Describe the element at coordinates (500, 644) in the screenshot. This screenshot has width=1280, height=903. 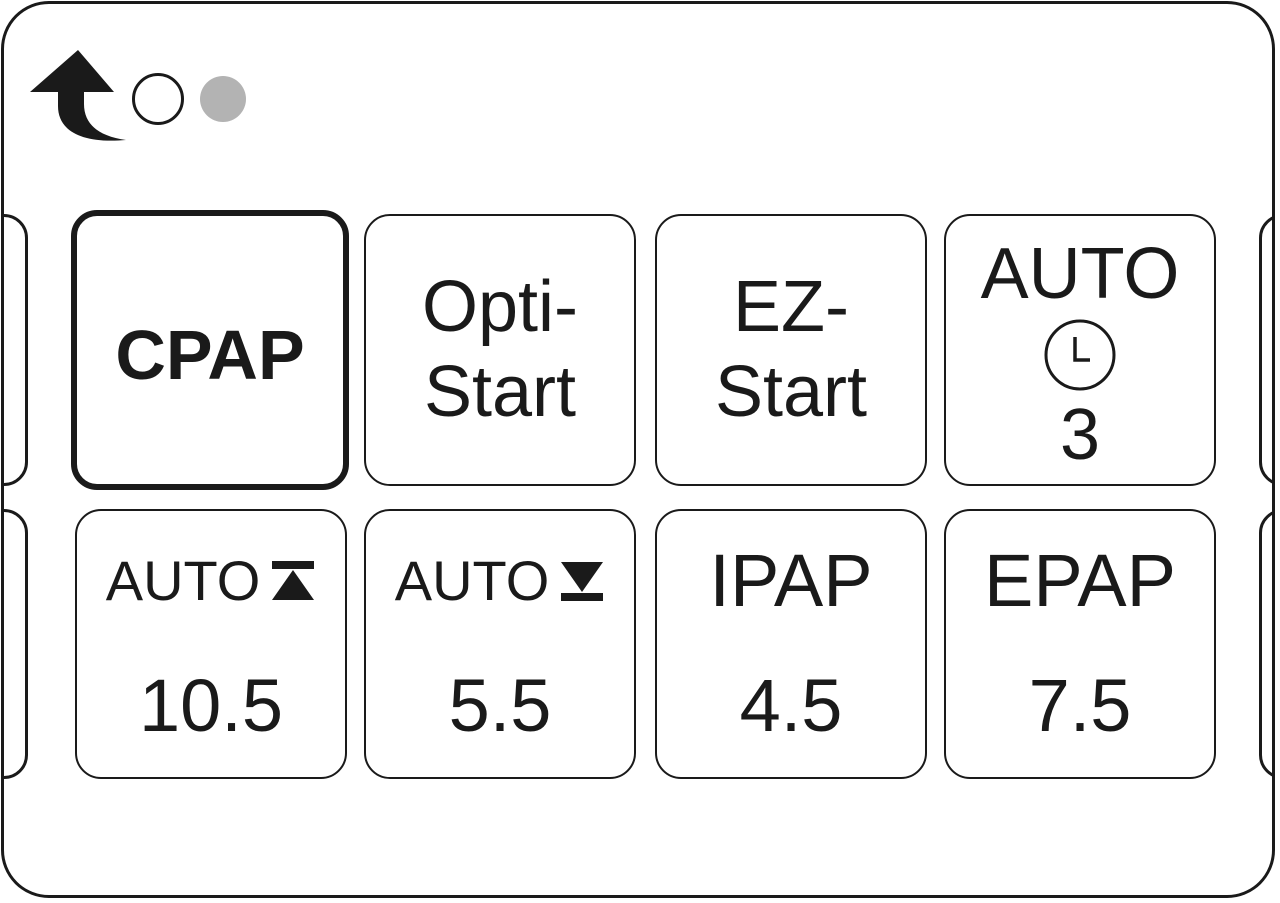
I see `setting-tile-auto-min: AUTO 5.5` at that location.